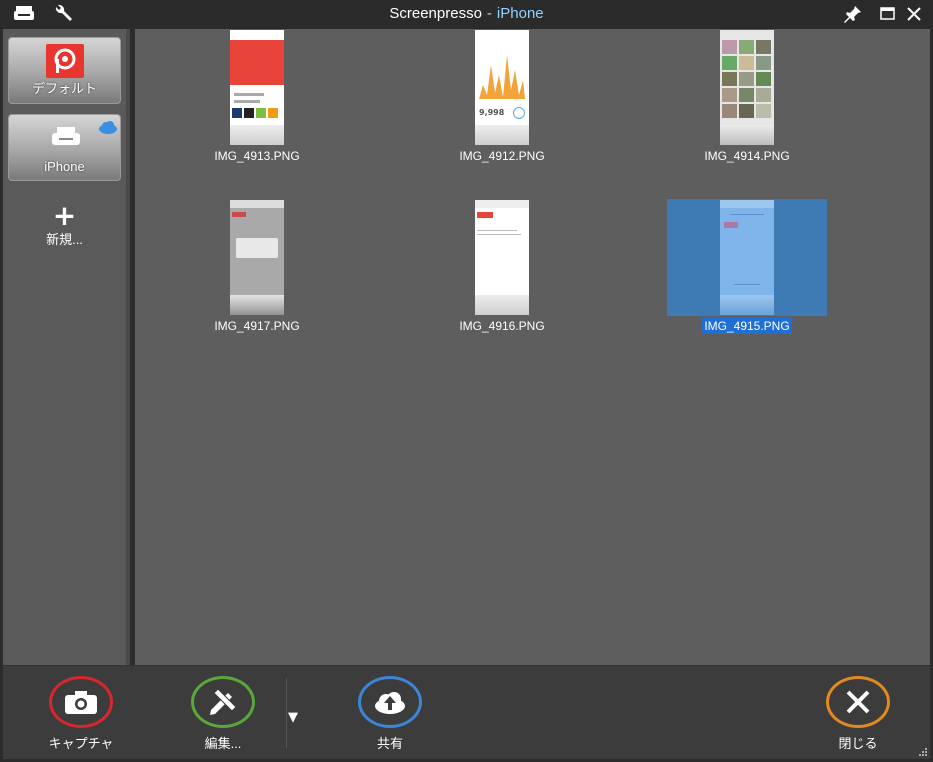 The image size is (933, 762). Describe the element at coordinates (81, 702) in the screenshot. I see `camera-icon` at that location.